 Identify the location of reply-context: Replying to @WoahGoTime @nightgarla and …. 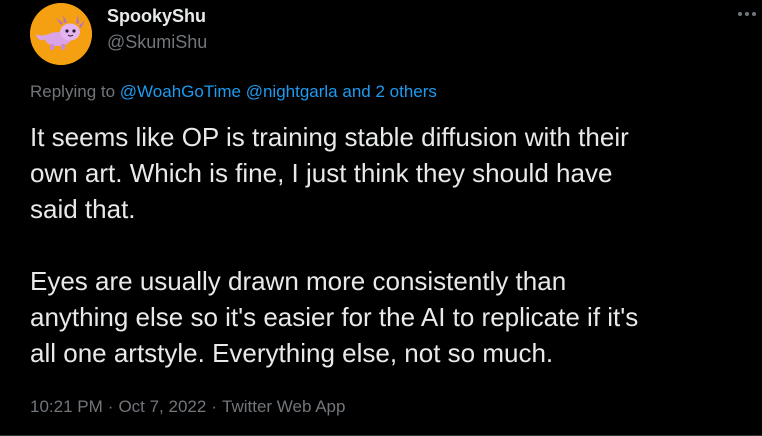
(233, 92).